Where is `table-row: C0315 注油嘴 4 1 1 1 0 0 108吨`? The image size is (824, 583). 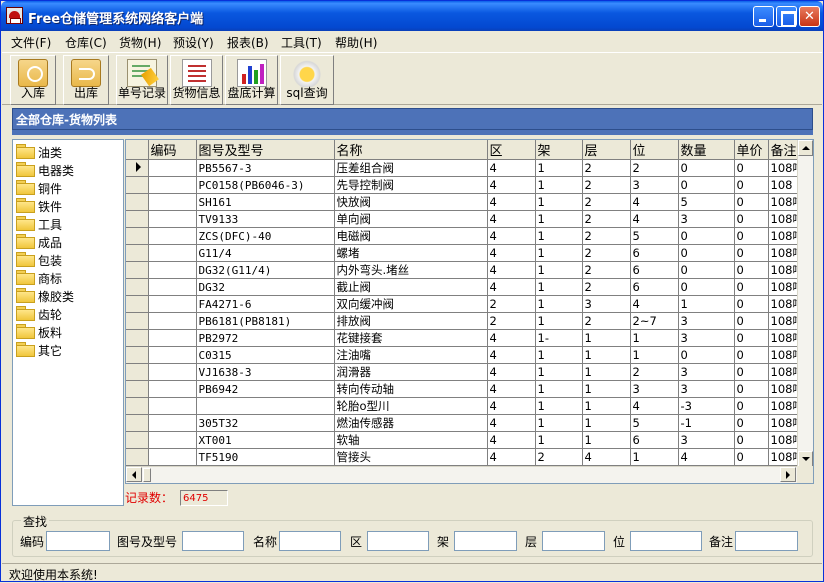 table-row: C0315 注油嘴 4 1 1 1 0 0 108吨 is located at coordinates (466, 355).